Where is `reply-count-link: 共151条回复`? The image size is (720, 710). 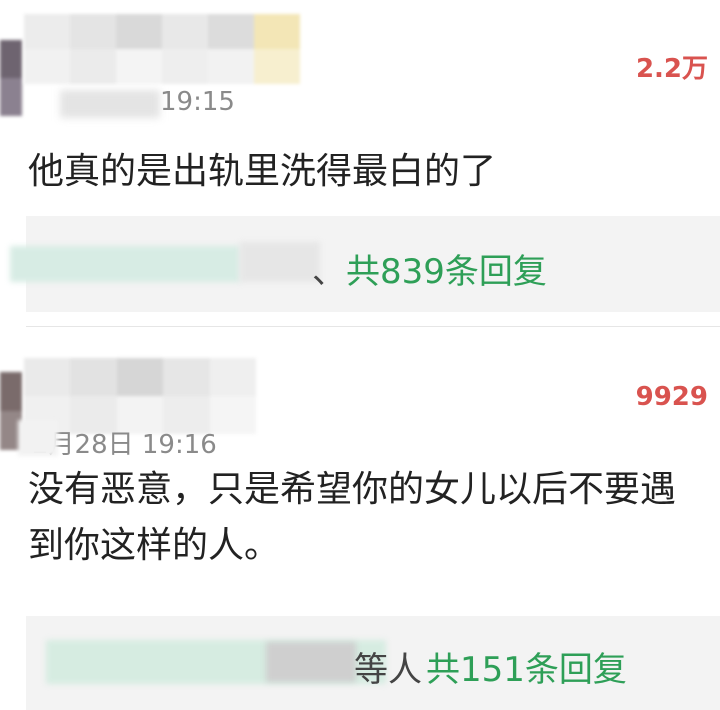 reply-count-link: 共151条回复 is located at coordinates (526, 666).